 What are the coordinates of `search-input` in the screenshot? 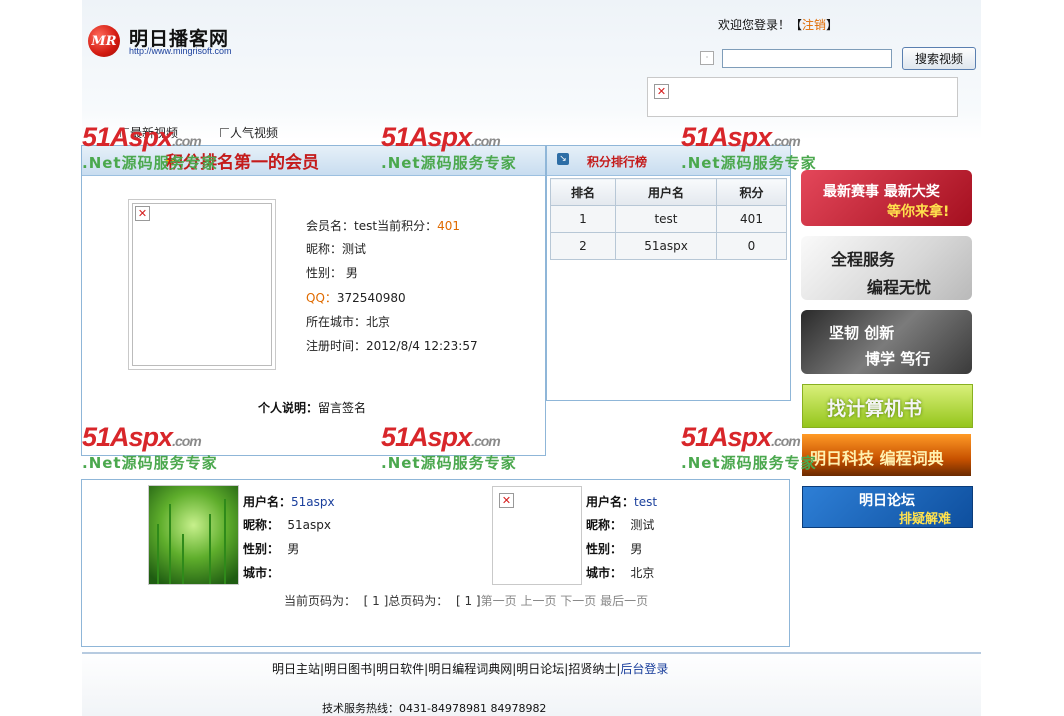 It's located at (807, 58).